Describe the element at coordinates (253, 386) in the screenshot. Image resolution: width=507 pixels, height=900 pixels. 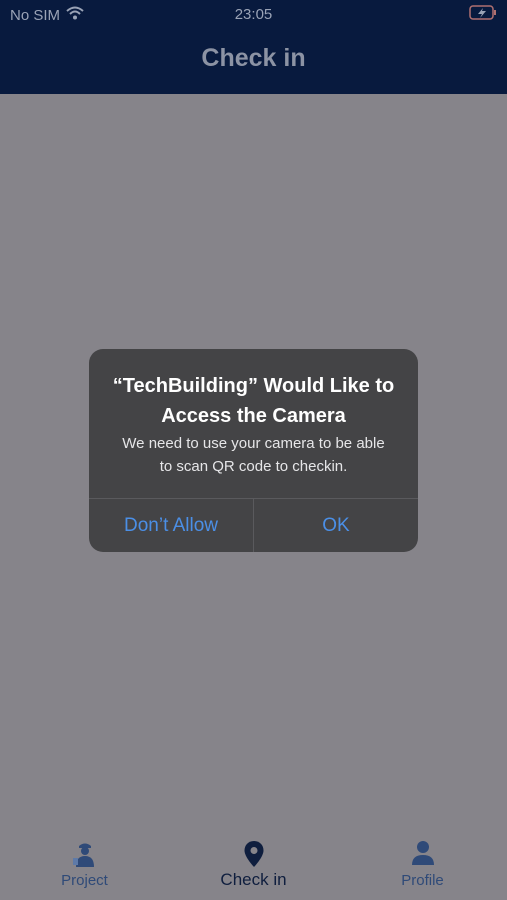
I see `alert-title-line-1: “TechBuilding” Would Like to` at that location.